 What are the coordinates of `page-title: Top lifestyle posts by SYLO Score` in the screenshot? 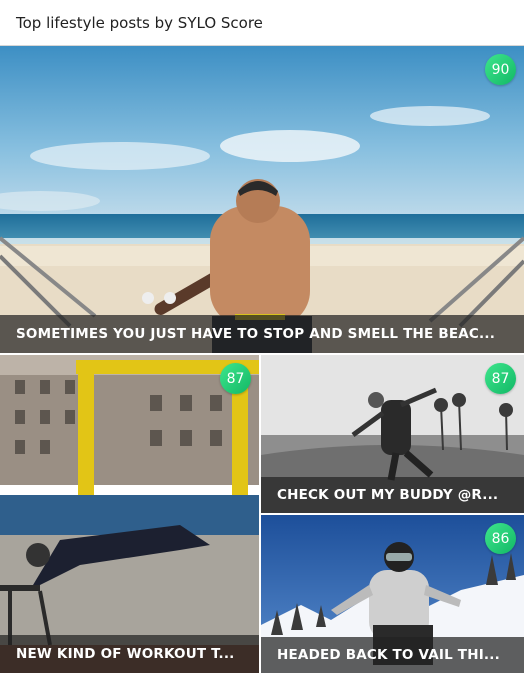 It's located at (262, 23).